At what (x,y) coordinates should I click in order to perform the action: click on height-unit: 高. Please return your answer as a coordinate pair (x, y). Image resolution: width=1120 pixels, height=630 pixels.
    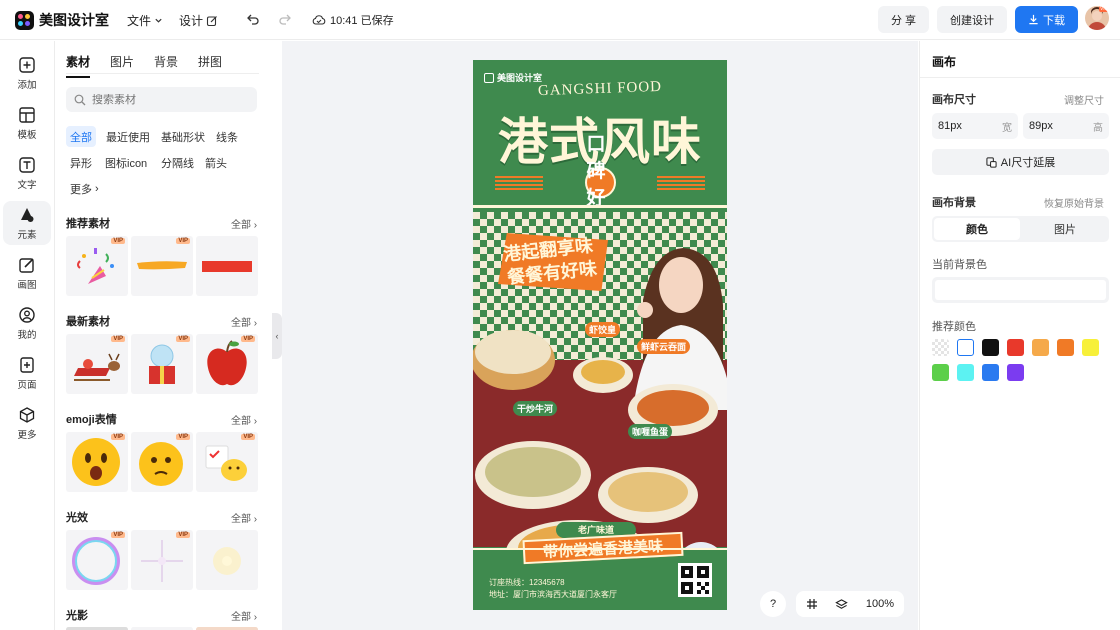
    Looking at the image, I should click on (1098, 128).